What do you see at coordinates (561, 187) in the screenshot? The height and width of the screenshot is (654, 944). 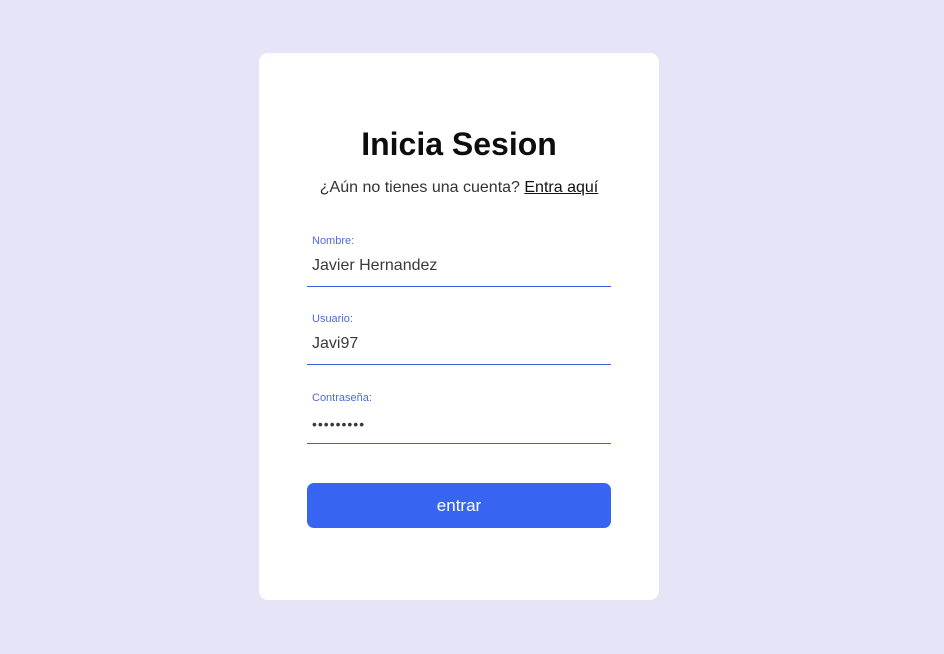 I see `signup-link: Entra aquí` at bounding box center [561, 187].